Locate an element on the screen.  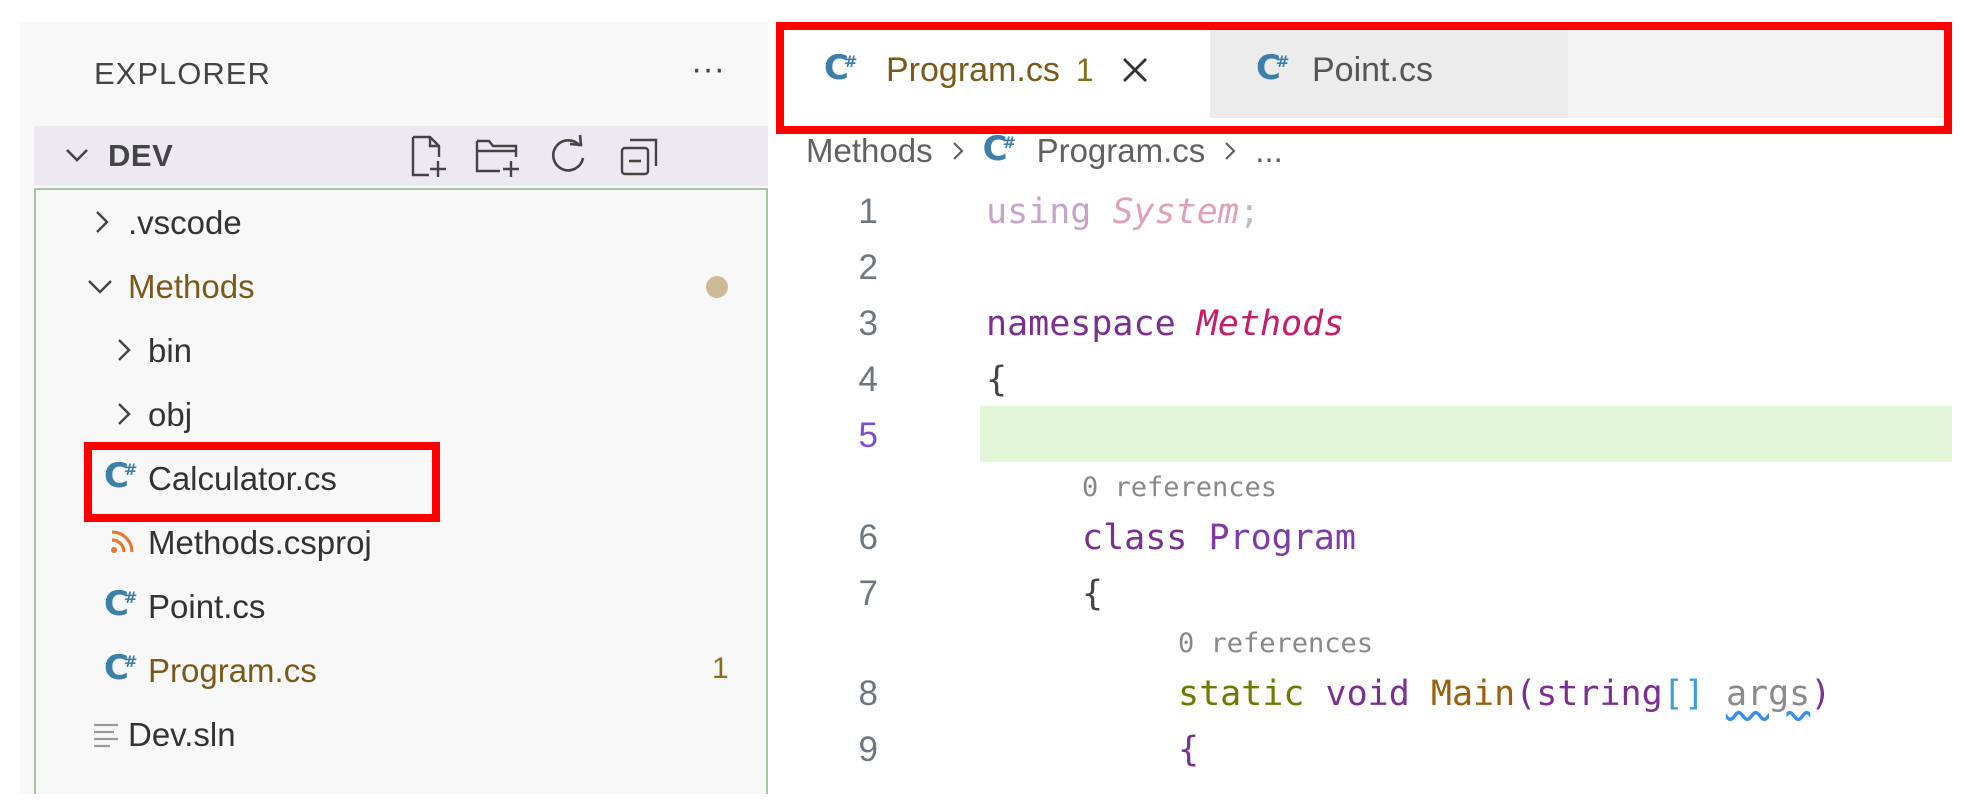
tree-item-label: obj is located at coordinates (170, 414).